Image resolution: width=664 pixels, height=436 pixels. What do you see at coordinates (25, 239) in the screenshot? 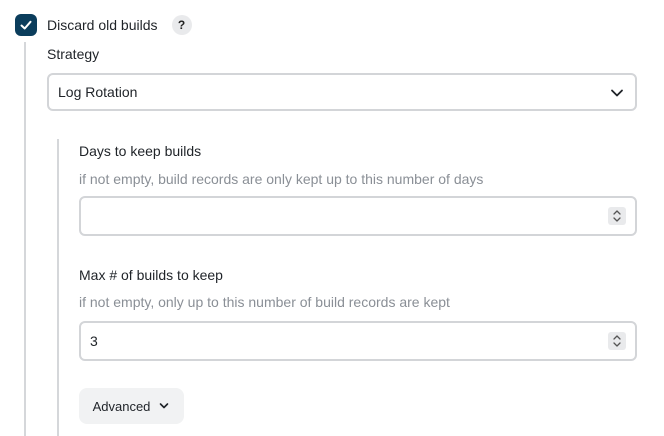
I see `section-rail` at bounding box center [25, 239].